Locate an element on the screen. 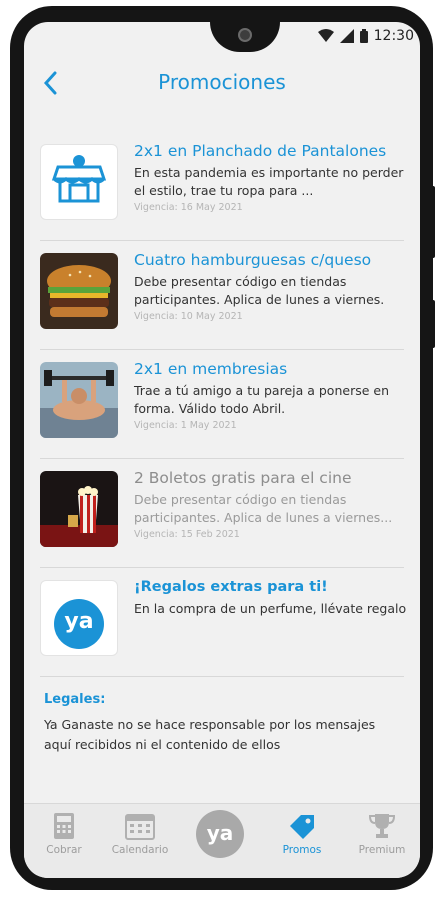 This screenshot has height=900, width=443. calculator-icon is located at coordinates (64, 826).